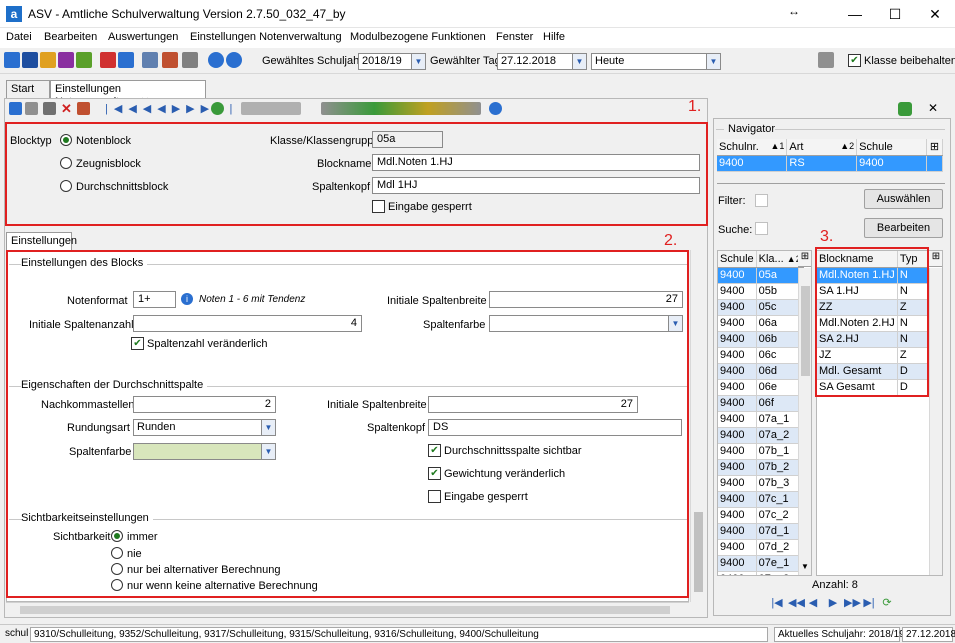 Image resolution: width=955 pixels, height=643 pixels. I want to click on table-row: 9400 06b, so click(761, 339).